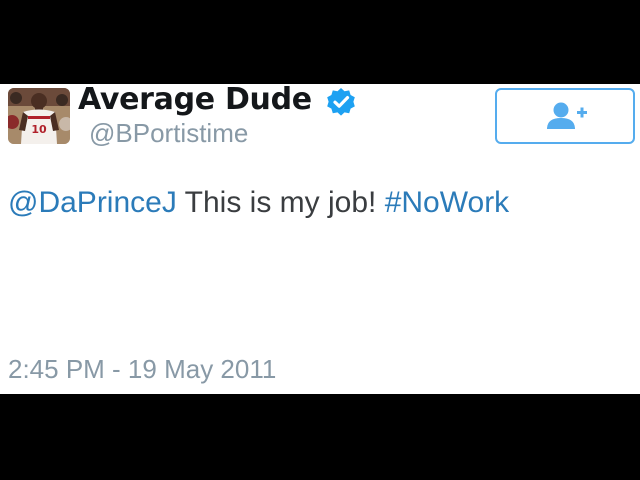  Describe the element at coordinates (280, 202) in the screenshot. I see `tweet-body-text: This is my job!` at that location.